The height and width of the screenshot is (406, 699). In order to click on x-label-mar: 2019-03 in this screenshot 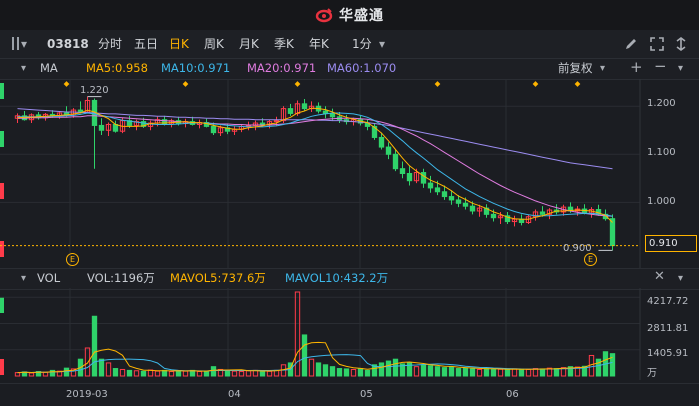, I will do `click(87, 394)`.